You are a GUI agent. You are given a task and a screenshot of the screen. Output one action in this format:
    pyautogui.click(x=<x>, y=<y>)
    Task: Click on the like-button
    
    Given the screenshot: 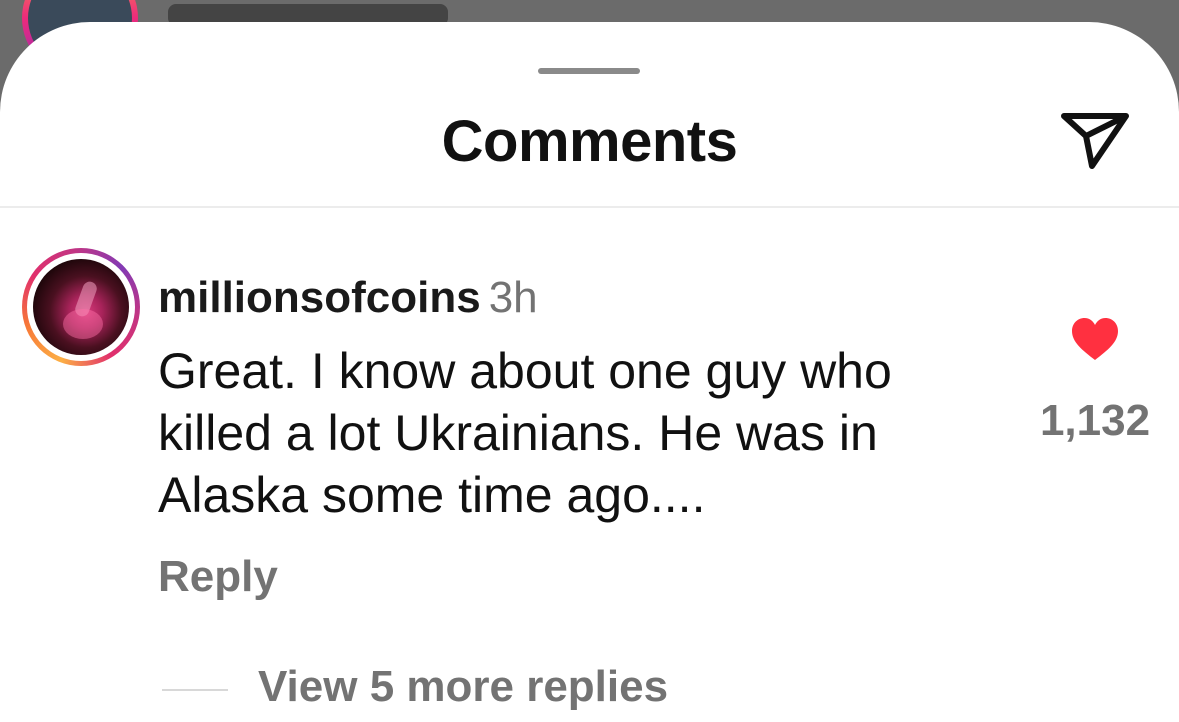 What is the action you would take?
    pyautogui.click(x=1095, y=340)
    